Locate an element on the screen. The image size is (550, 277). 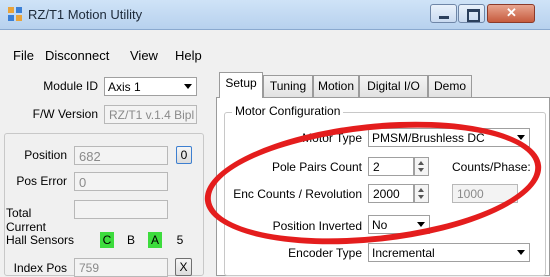
maximize-icon is located at coordinates (473, 15).